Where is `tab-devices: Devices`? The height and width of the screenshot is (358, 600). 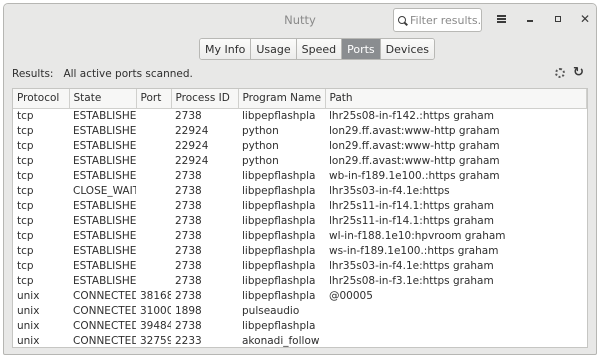 tab-devices: Devices is located at coordinates (407, 49).